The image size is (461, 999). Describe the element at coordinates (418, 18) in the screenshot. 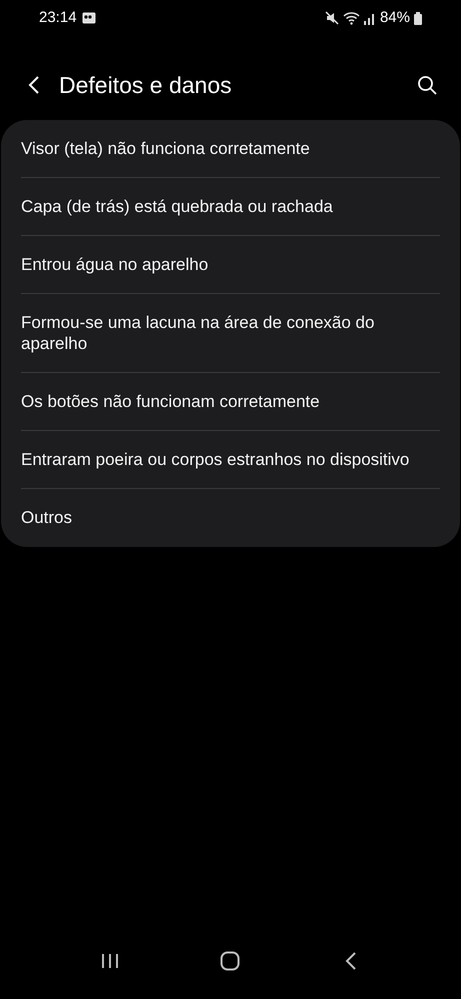

I see `battery-icon` at that location.